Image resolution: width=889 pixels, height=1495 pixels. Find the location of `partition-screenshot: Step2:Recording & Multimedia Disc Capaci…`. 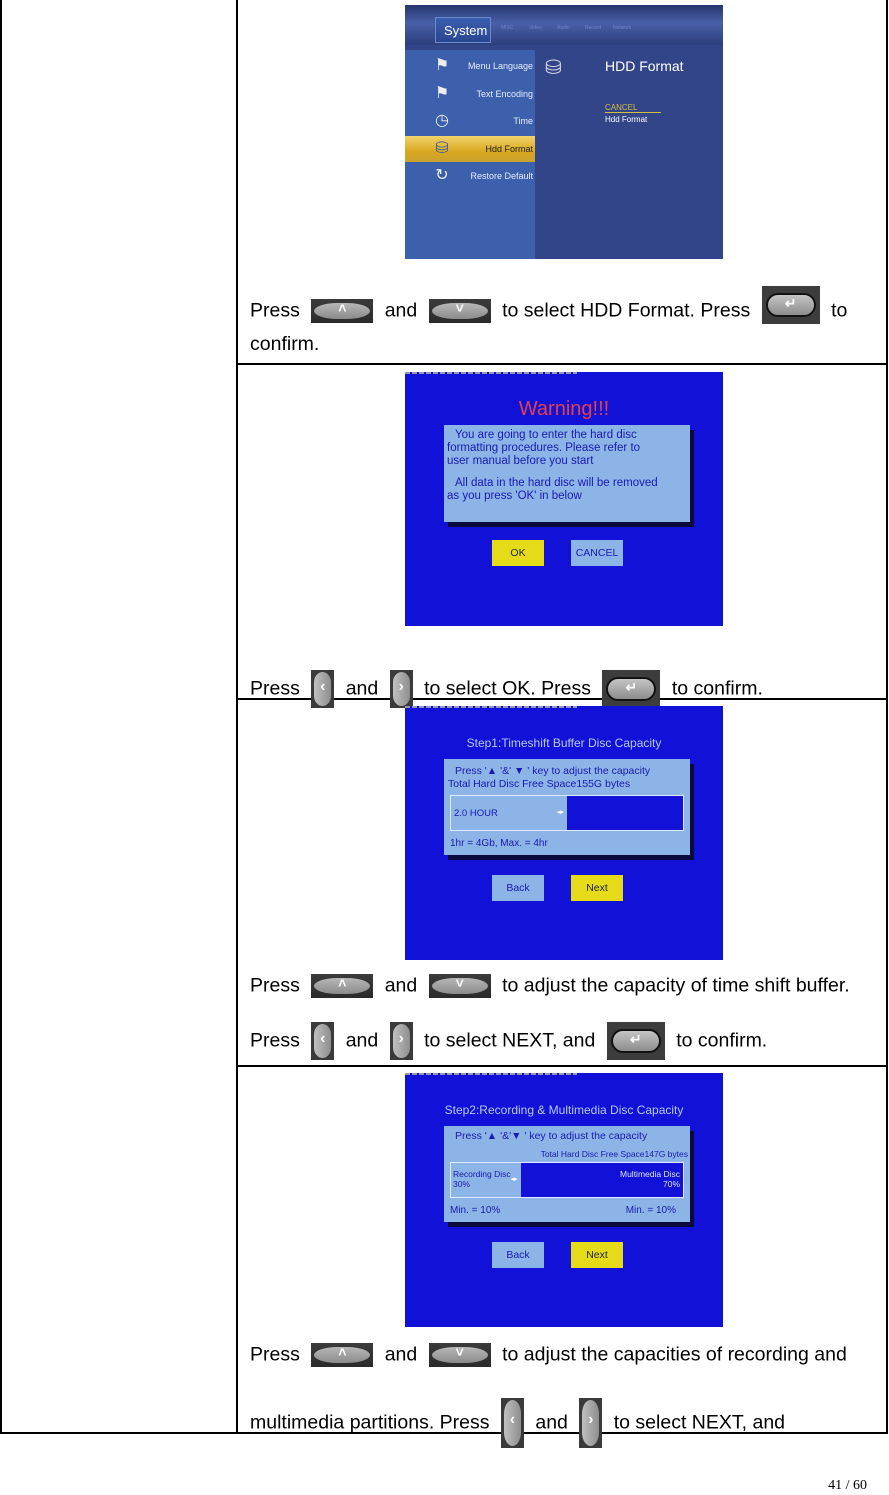

partition-screenshot: Step2:Recording & Multimedia Disc Capaci… is located at coordinates (564, 1200).